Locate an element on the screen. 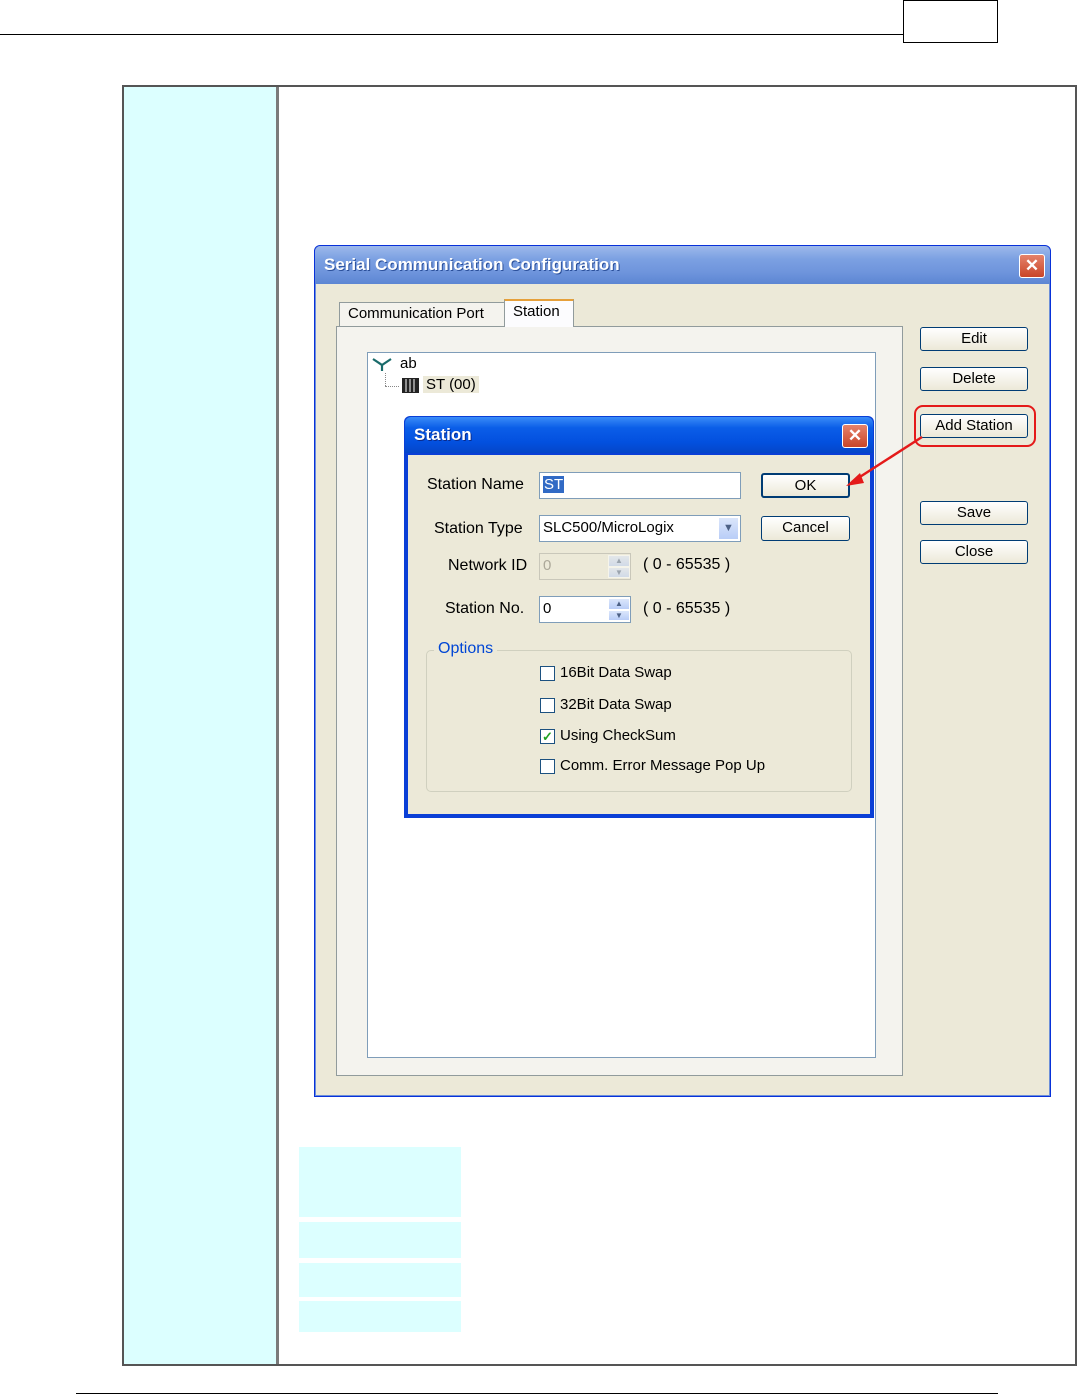 The image size is (1078, 1397). station-no-range: ( 0 - 65535 ) is located at coordinates (687, 608).